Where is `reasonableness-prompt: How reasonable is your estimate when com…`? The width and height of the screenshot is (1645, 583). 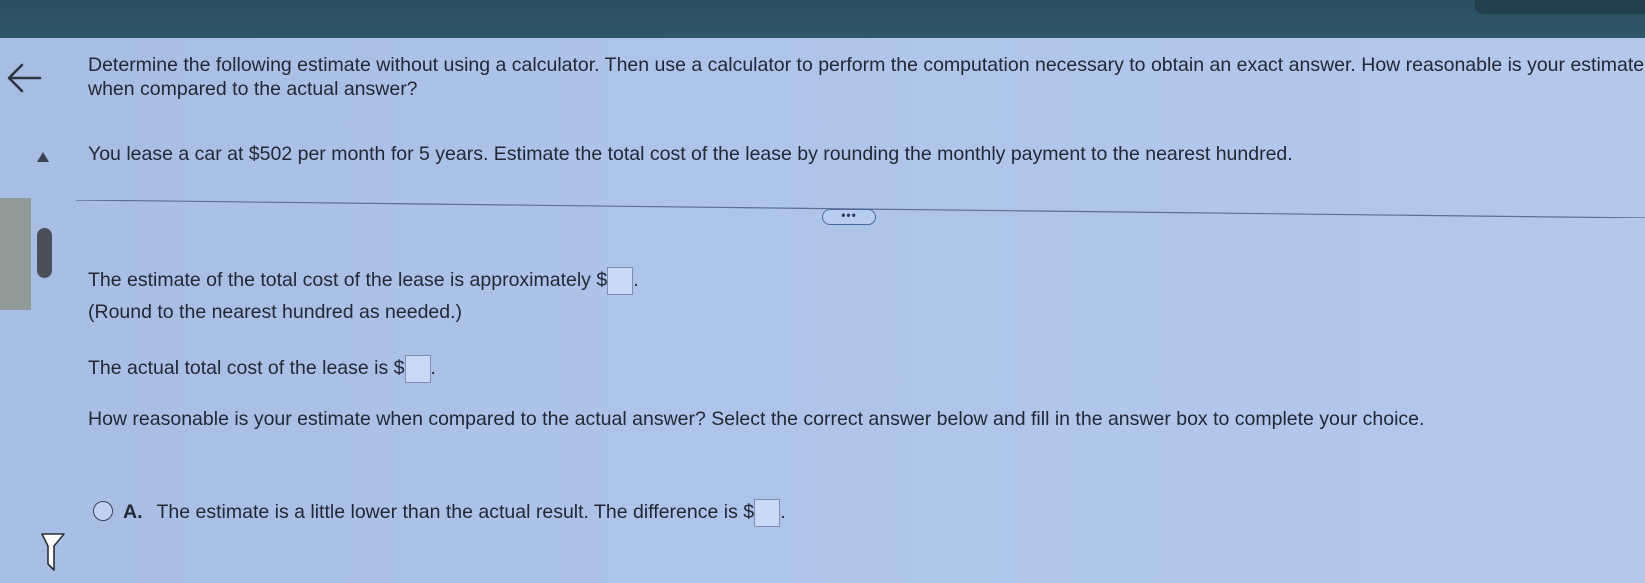
reasonableness-prompt: How reasonable is your estimate when com… is located at coordinates (756, 419).